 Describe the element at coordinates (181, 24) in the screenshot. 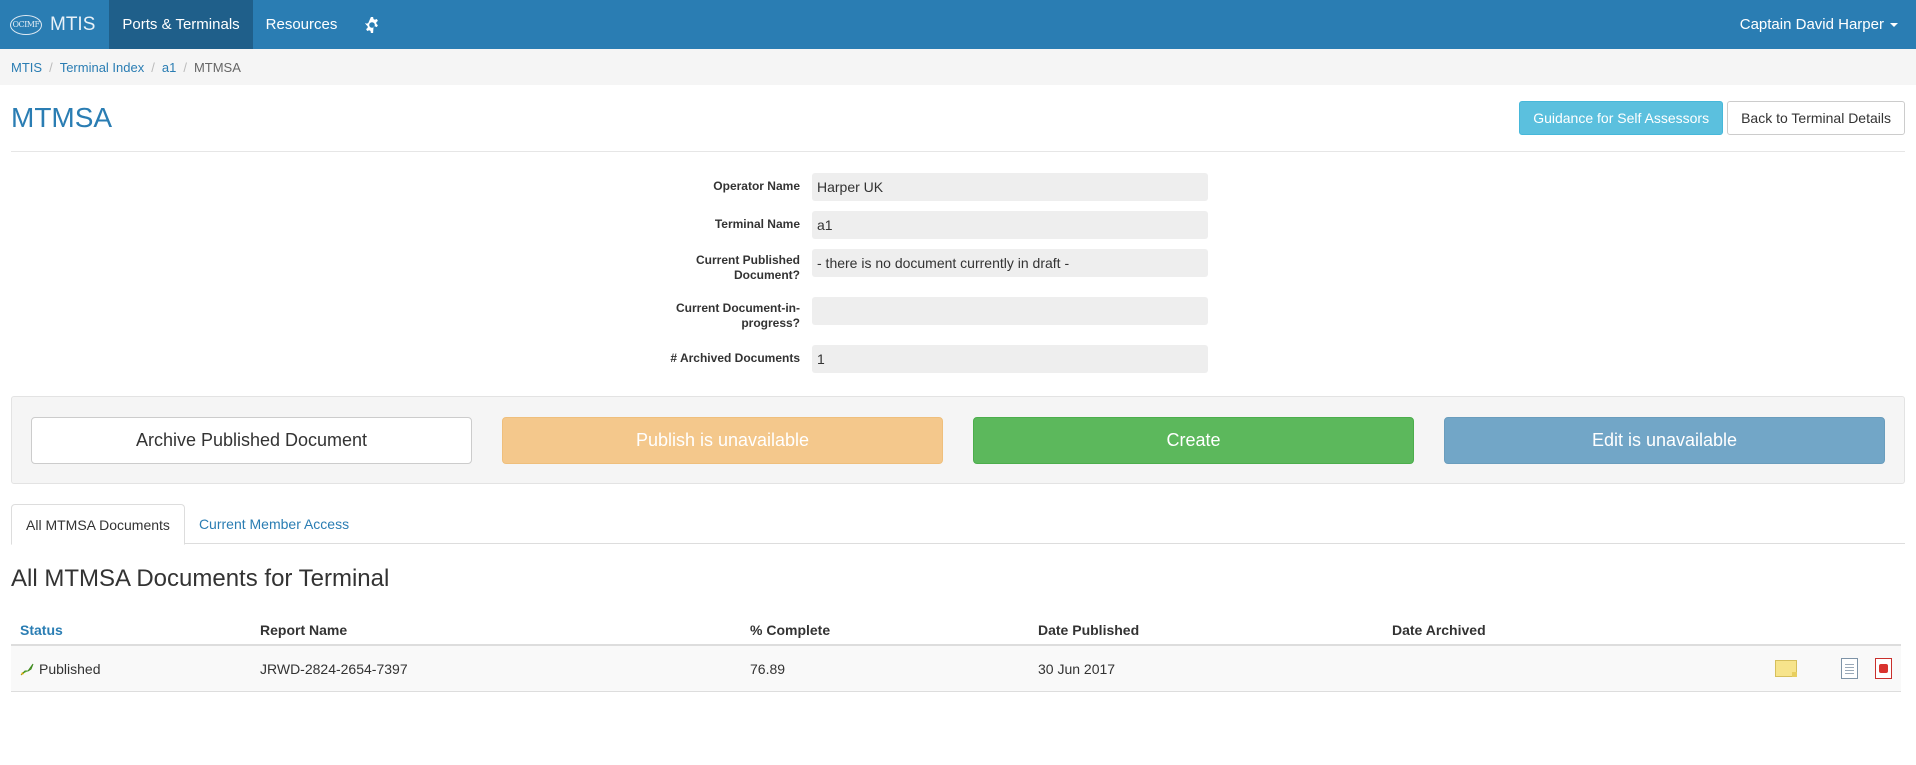

I see `nav-ports-terminals: Ports & Terminals` at that location.